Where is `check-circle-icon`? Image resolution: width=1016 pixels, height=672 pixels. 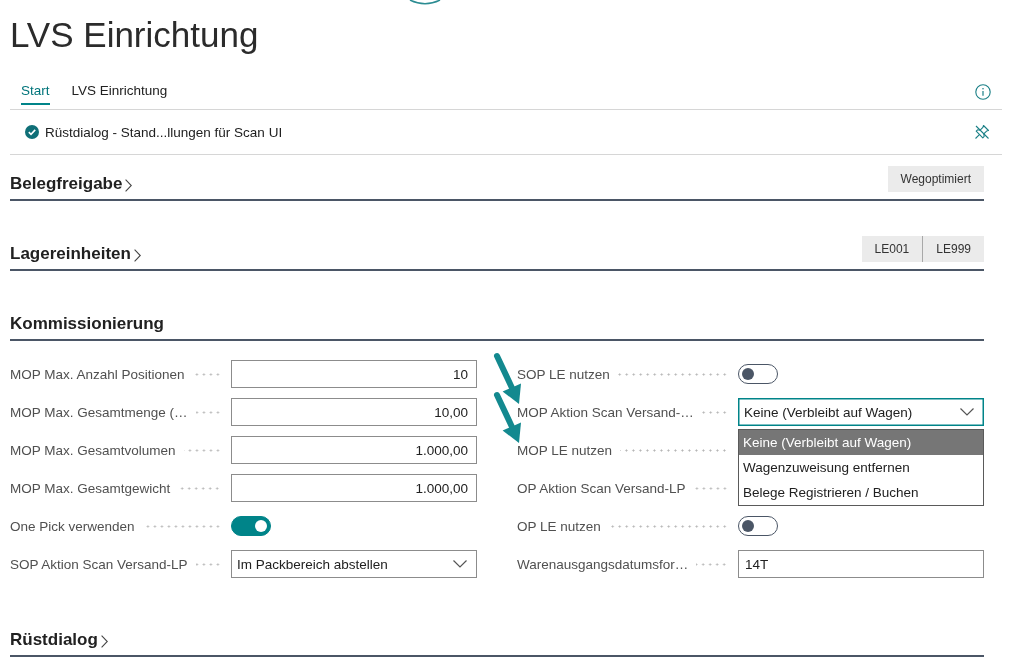 check-circle-icon is located at coordinates (32, 132).